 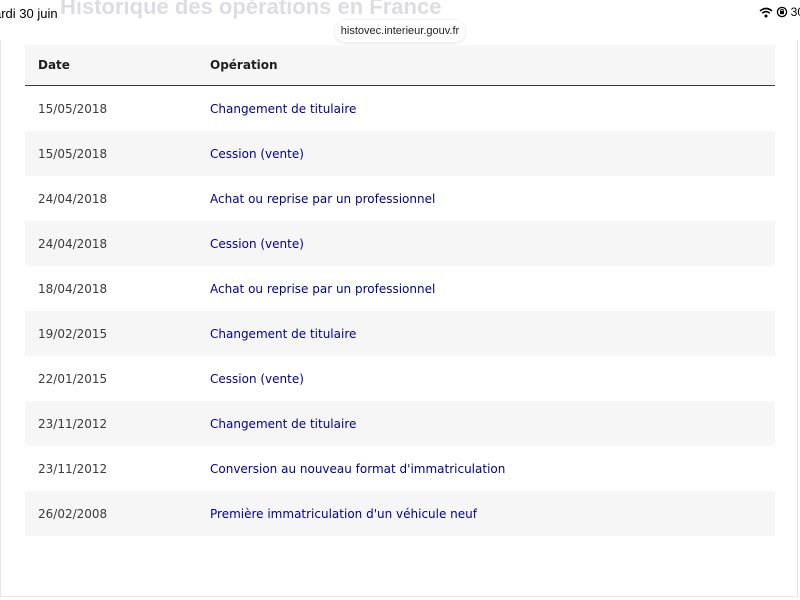 I want to click on battery-percentage: 30, so click(x=795, y=12).